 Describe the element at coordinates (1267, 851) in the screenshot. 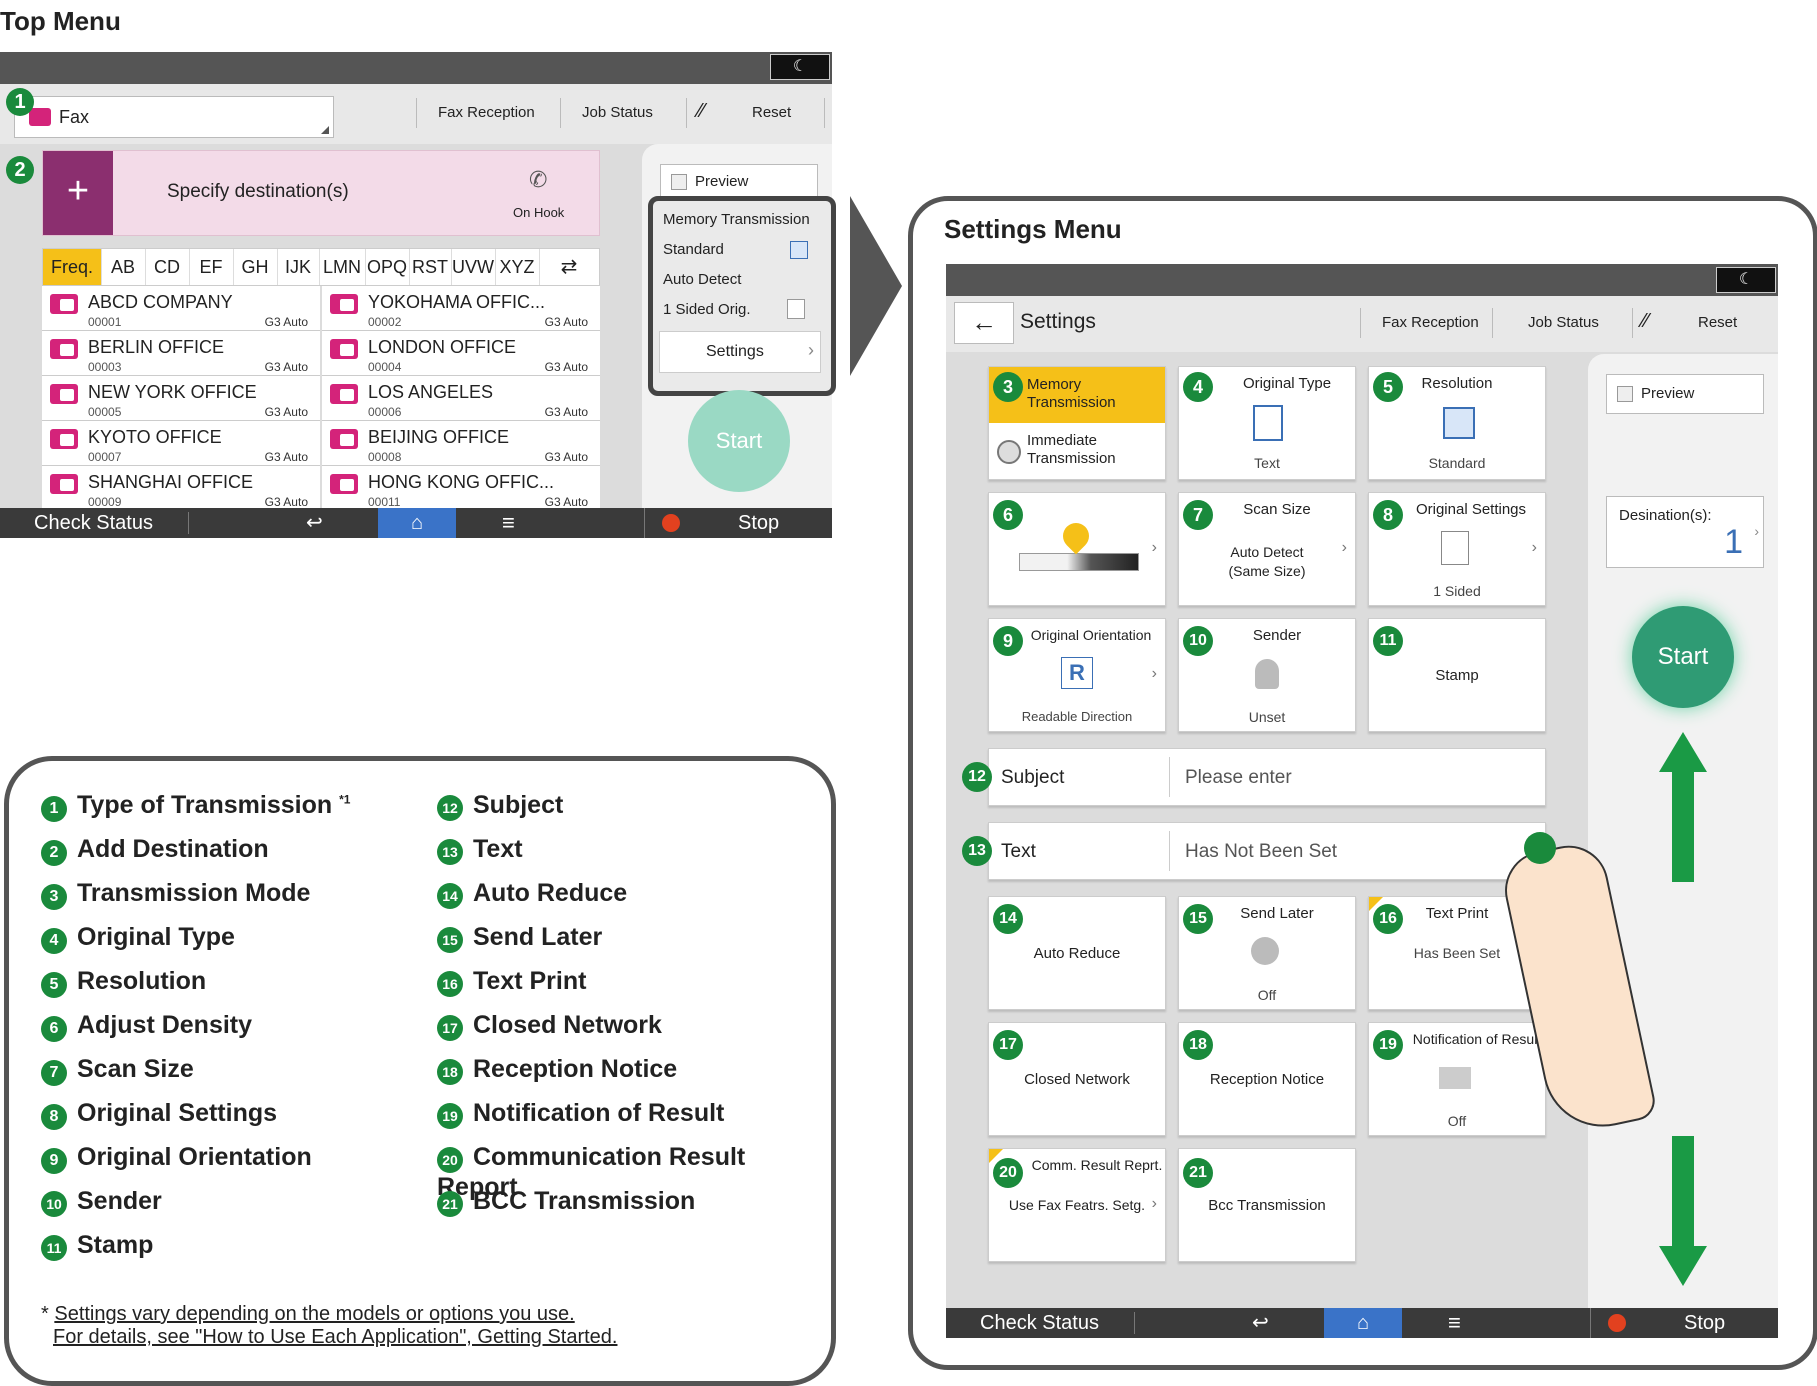

I see `text-field: Text Has Not Been Set` at that location.